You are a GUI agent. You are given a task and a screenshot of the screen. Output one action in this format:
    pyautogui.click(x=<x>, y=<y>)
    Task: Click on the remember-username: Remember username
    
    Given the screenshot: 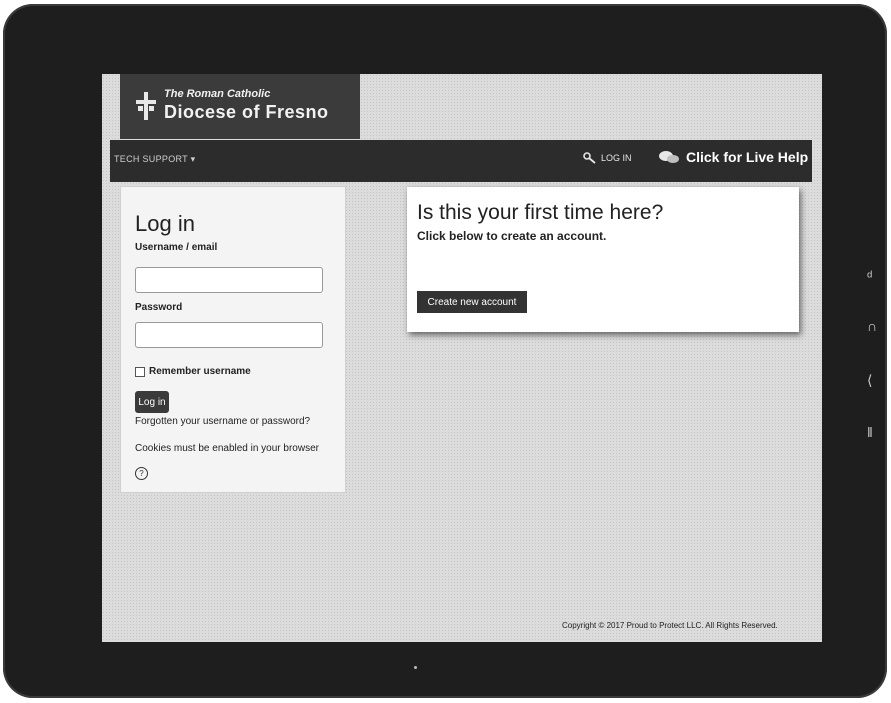 What is the action you would take?
    pyautogui.click(x=193, y=371)
    